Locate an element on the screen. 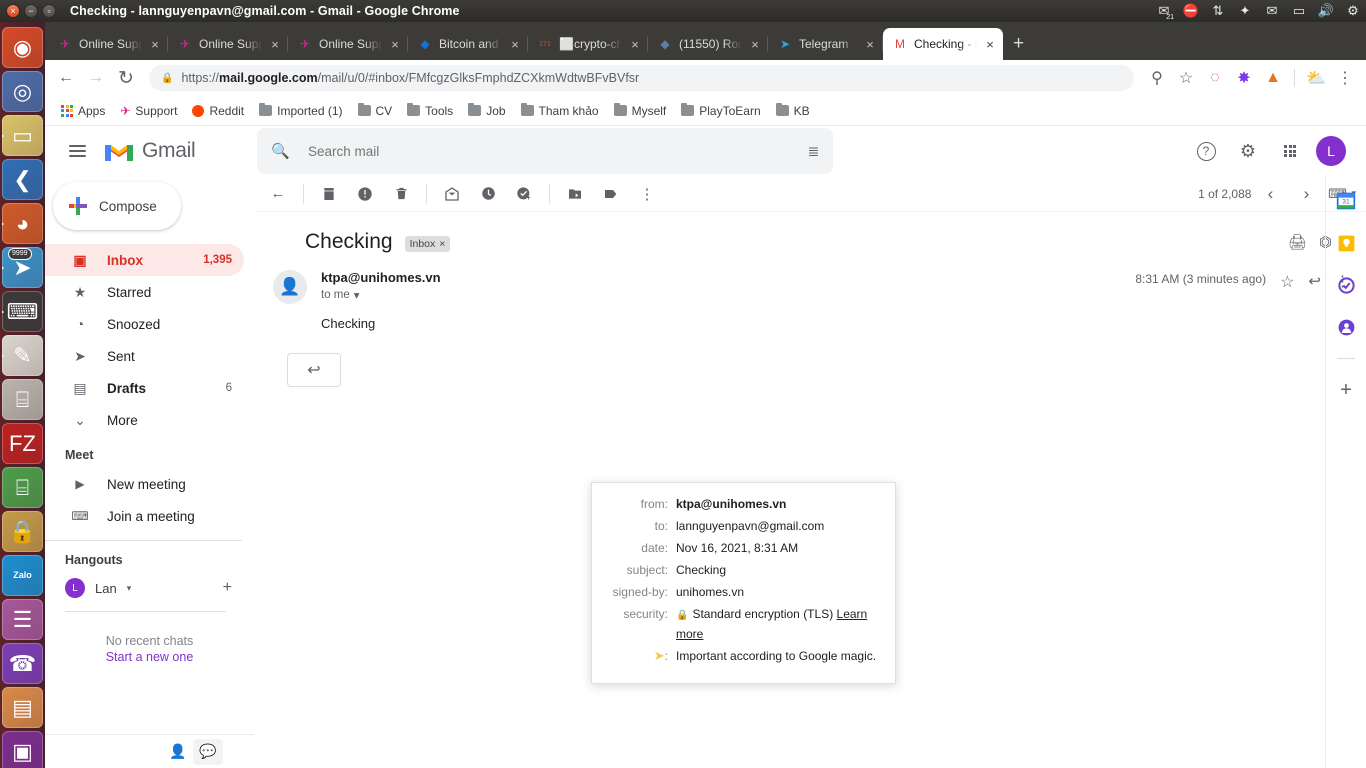 Image resolution: width=1366 pixels, height=768 pixels. profile-weather-icon: ⛅ is located at coordinates (1316, 78).